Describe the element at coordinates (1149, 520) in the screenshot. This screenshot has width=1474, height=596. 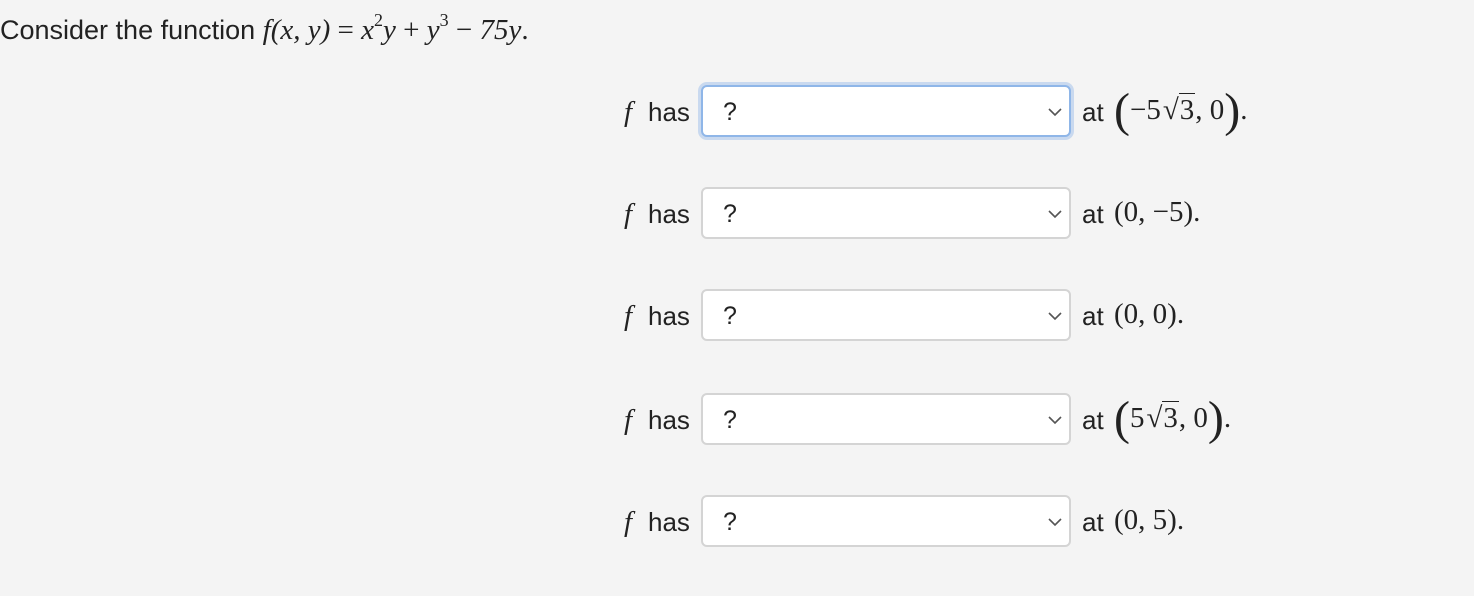
I see `critical-point-5: (0, 5).` at that location.